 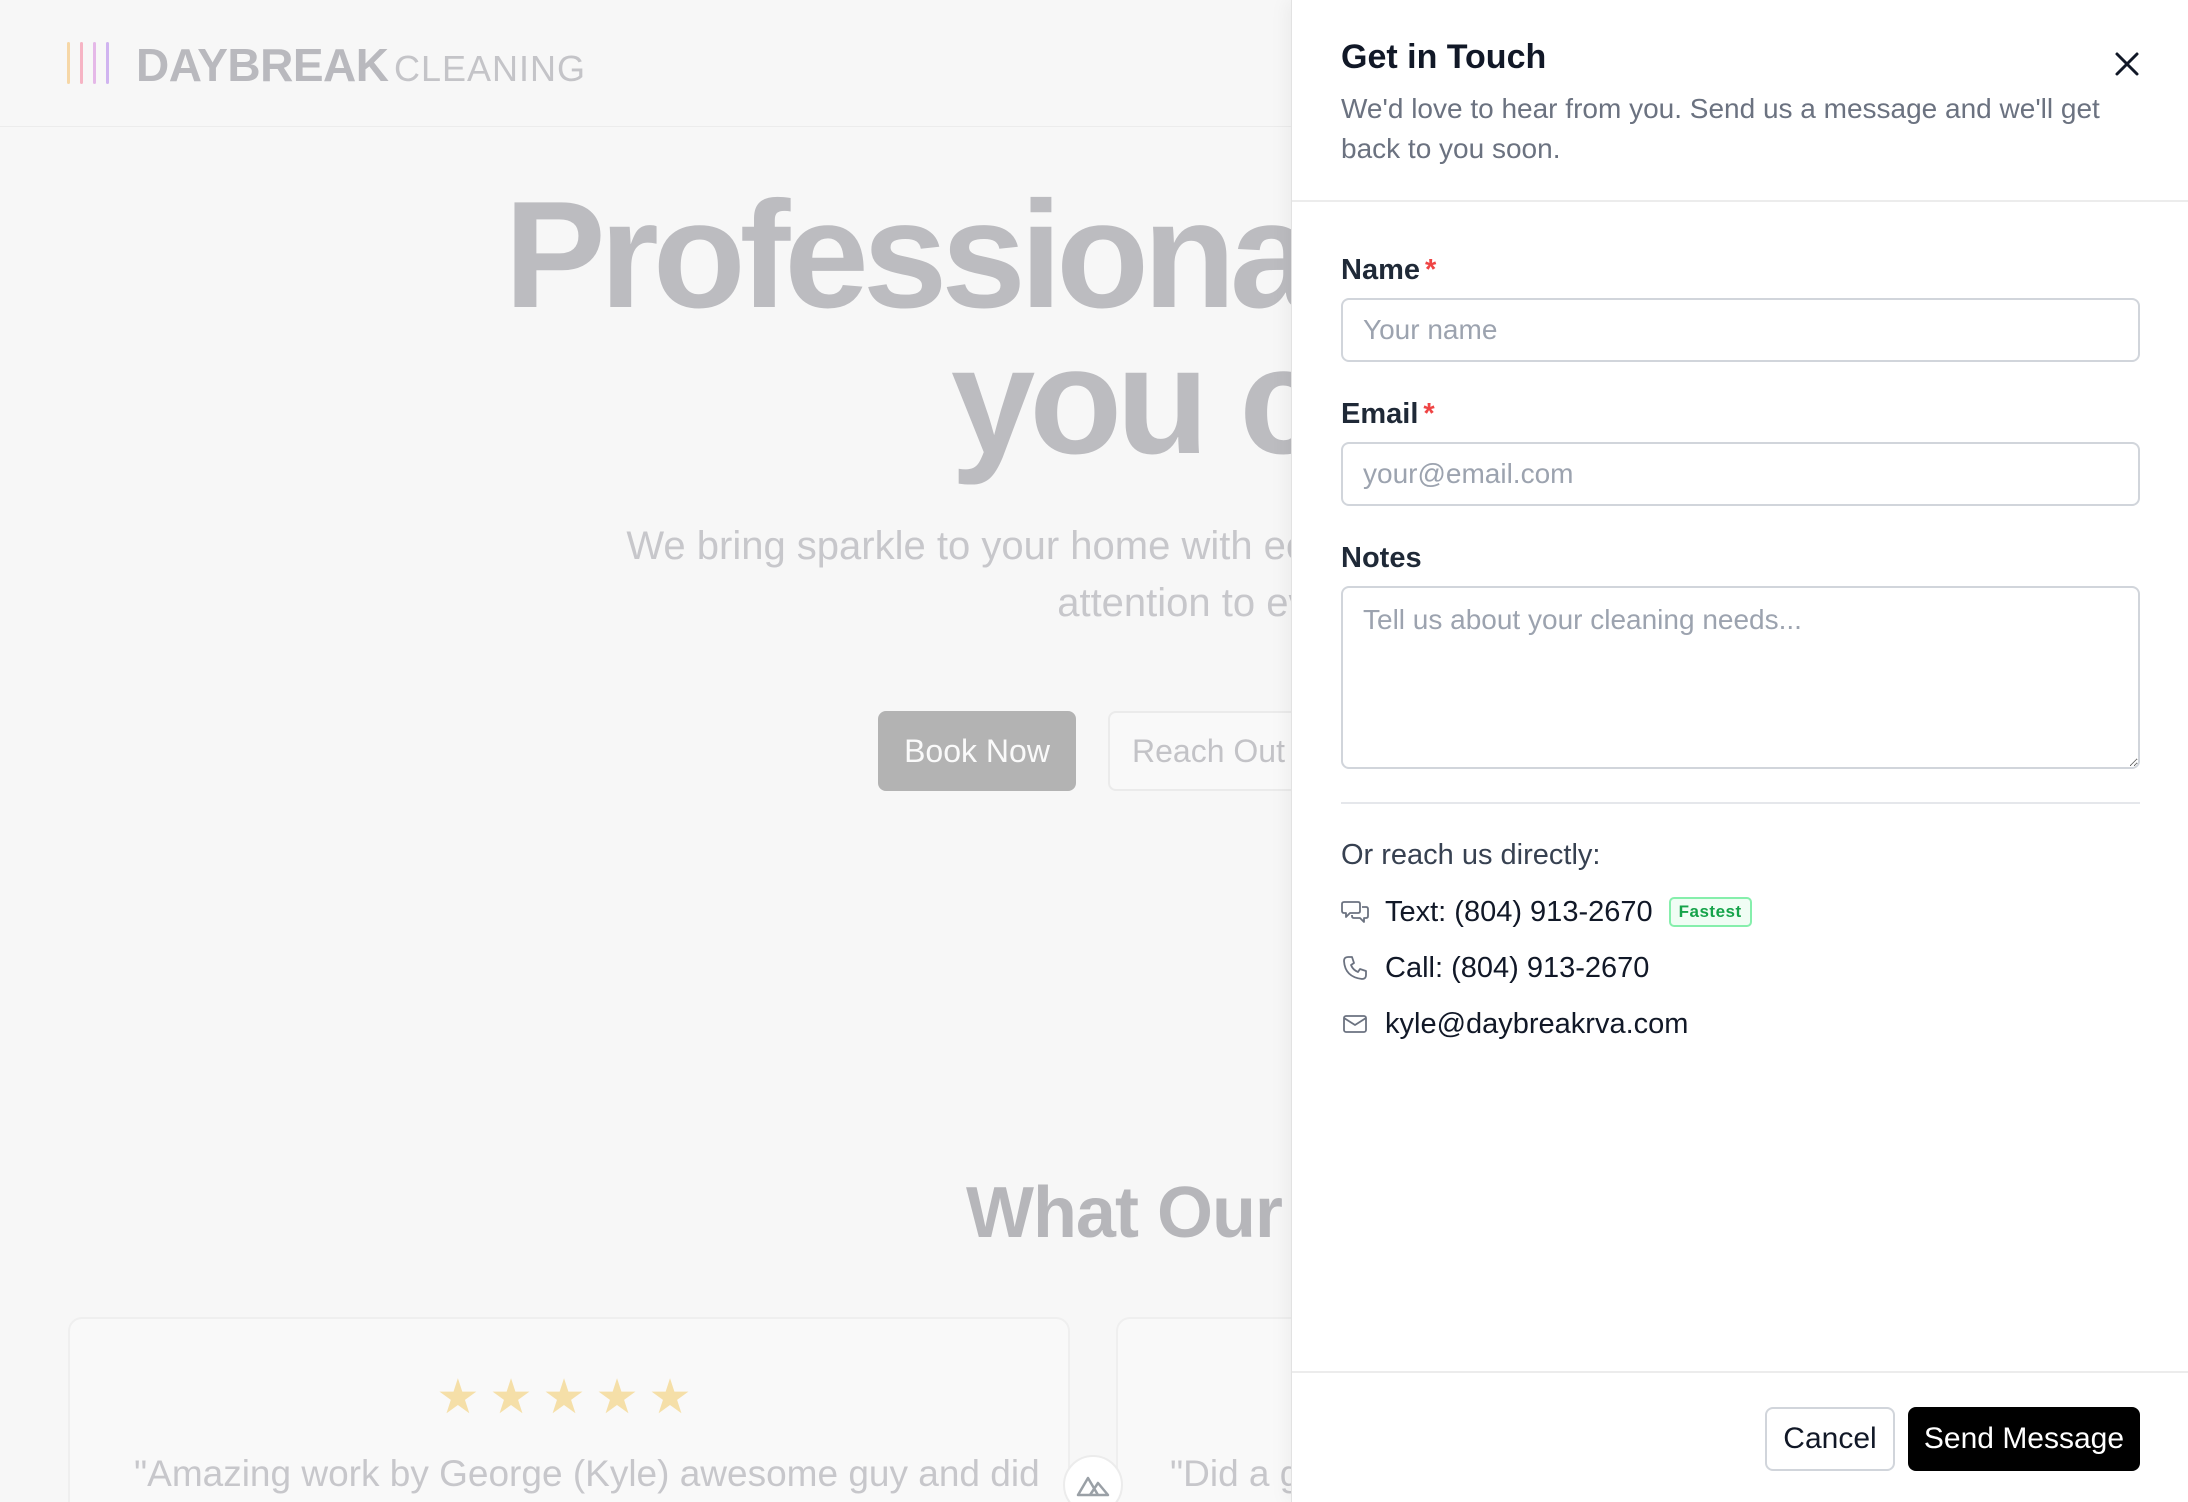 I want to click on email-label: Email *, so click(x=1388, y=414).